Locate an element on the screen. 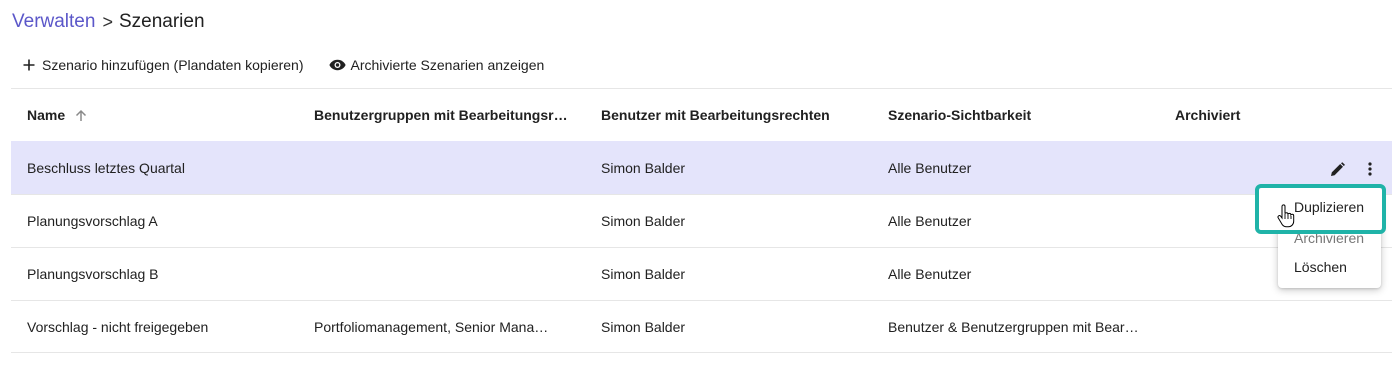 The width and height of the screenshot is (1392, 386). column-header-users: Benutzer mit Bearbeitungsrechten is located at coordinates (728, 115).